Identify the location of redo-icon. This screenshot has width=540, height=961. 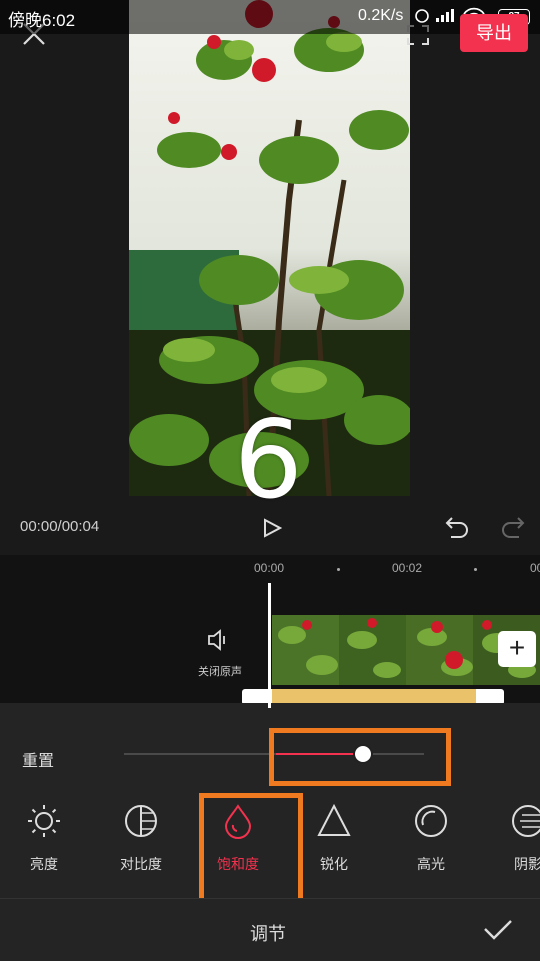
(513, 528).